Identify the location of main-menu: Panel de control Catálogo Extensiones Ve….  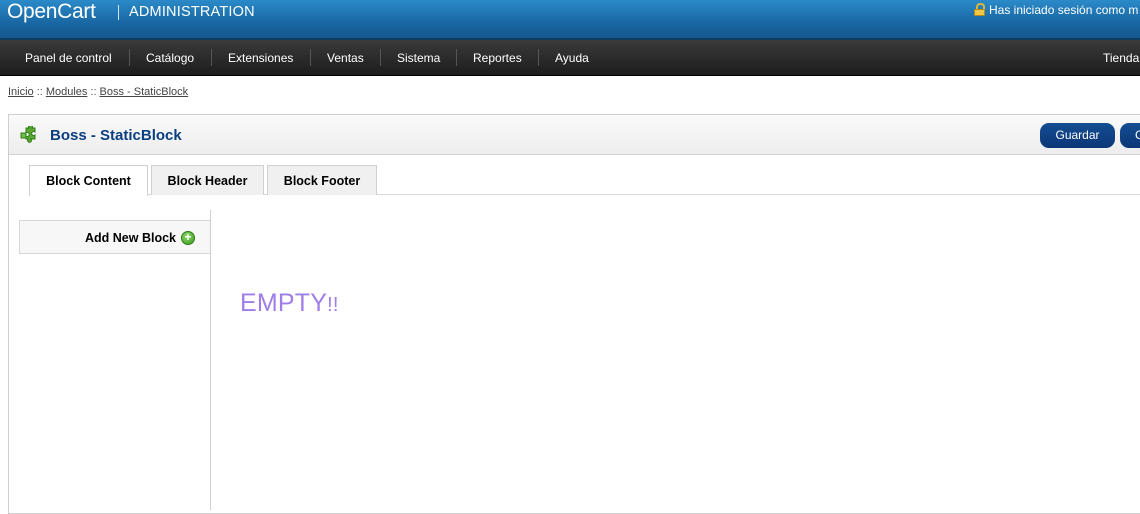
(570, 58).